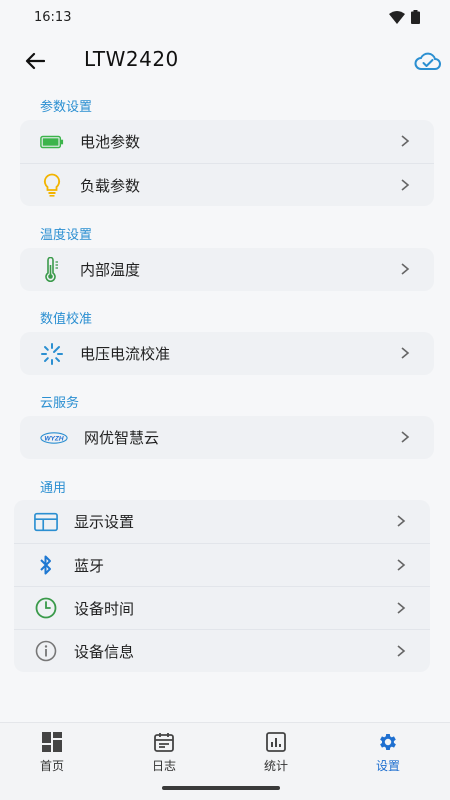 This screenshot has height=800, width=450. I want to click on settings-item-display: 显示设置, so click(222, 521).